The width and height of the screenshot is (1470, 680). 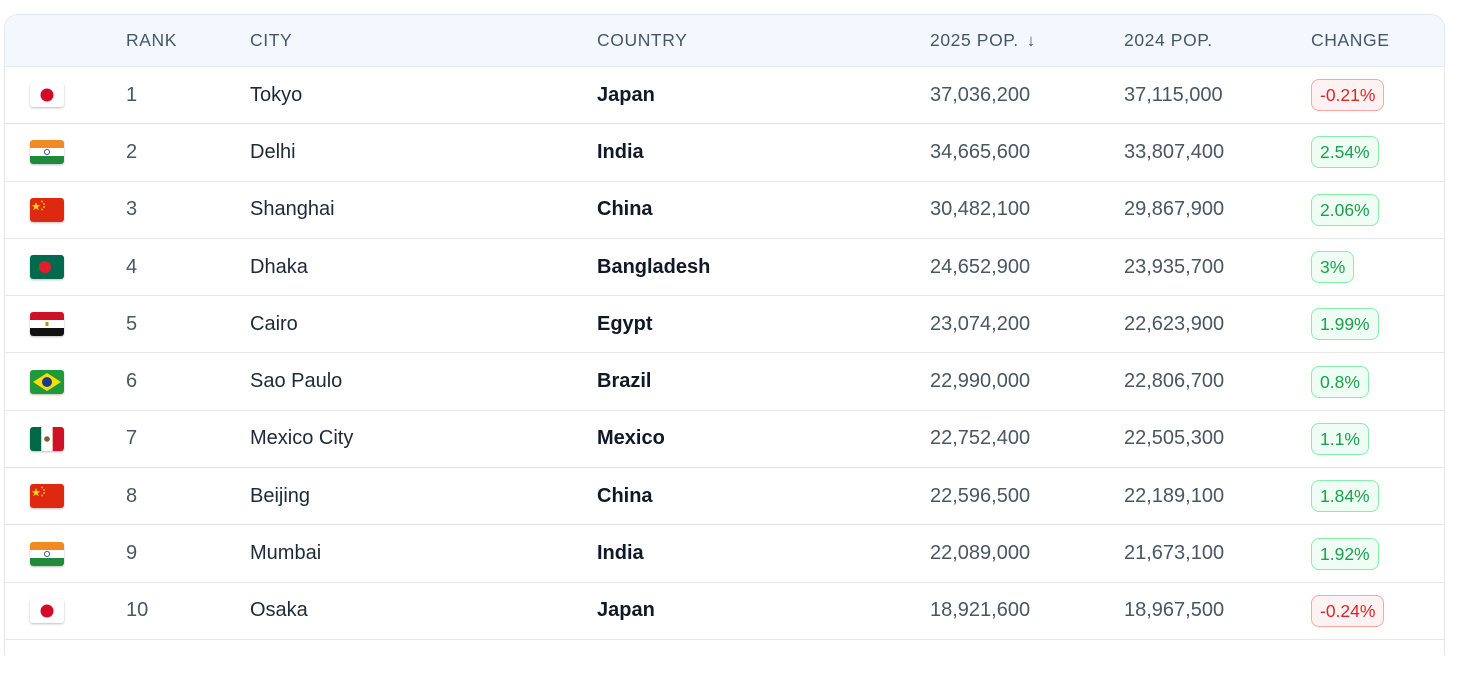 What do you see at coordinates (137, 610) in the screenshot?
I see `rank-cell: 10` at bounding box center [137, 610].